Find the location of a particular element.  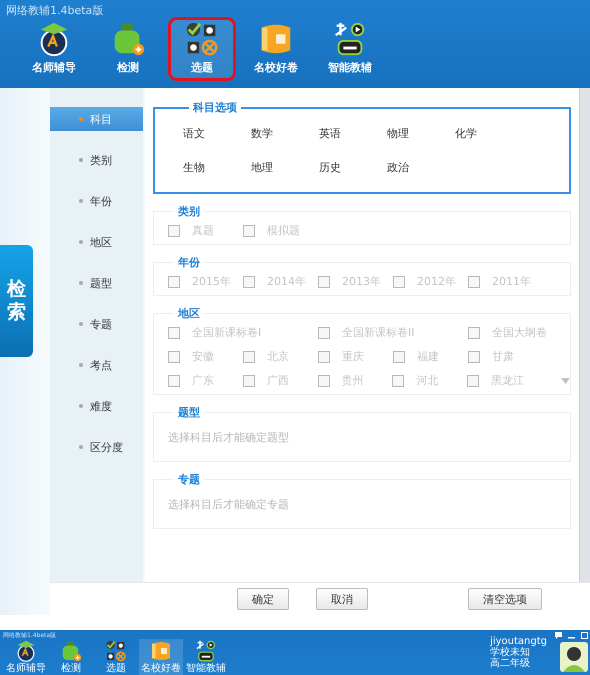

window-title: 网络教辅1.4beta版 is located at coordinates (54, 10).